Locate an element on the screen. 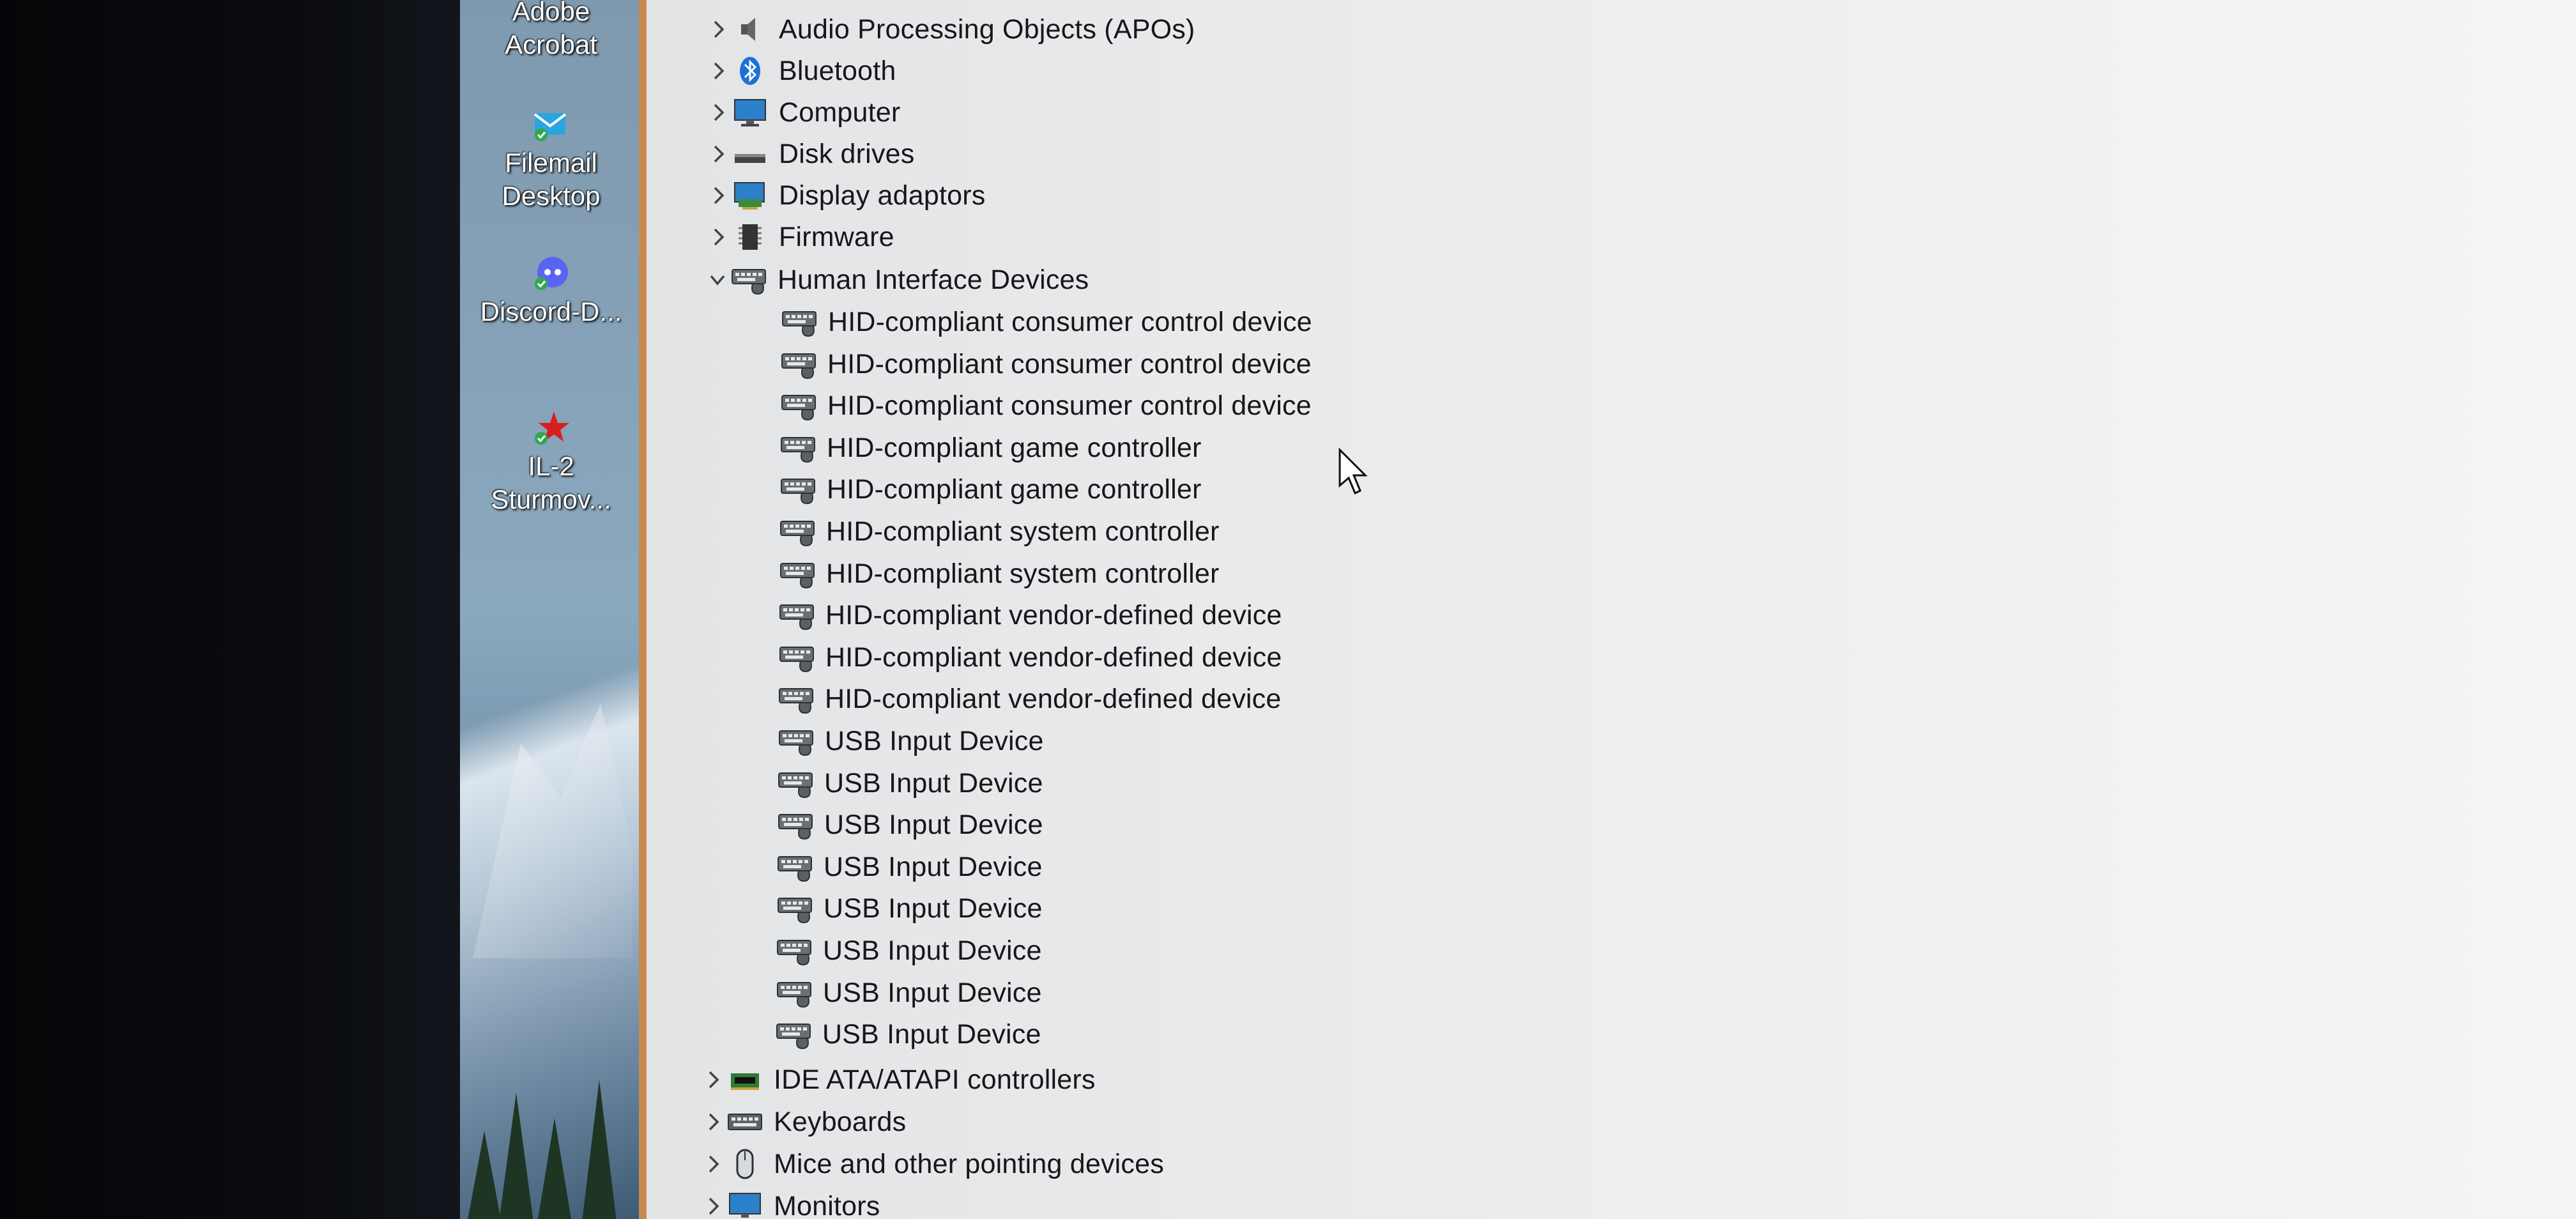 Image resolution: width=2576 pixels, height=1219 pixels. tree-category-display-adaptors: Display adaptors is located at coordinates (845, 195).